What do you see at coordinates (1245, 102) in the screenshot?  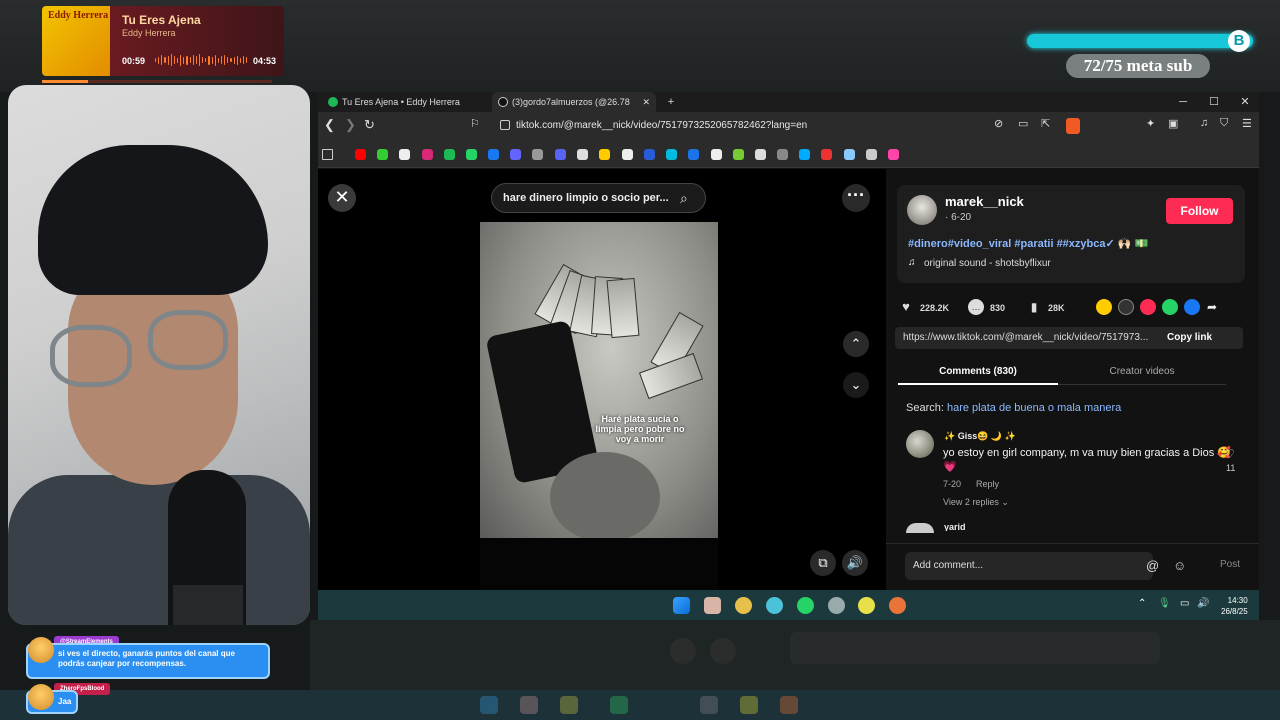 I see `close-window-button: ✕` at bounding box center [1245, 102].